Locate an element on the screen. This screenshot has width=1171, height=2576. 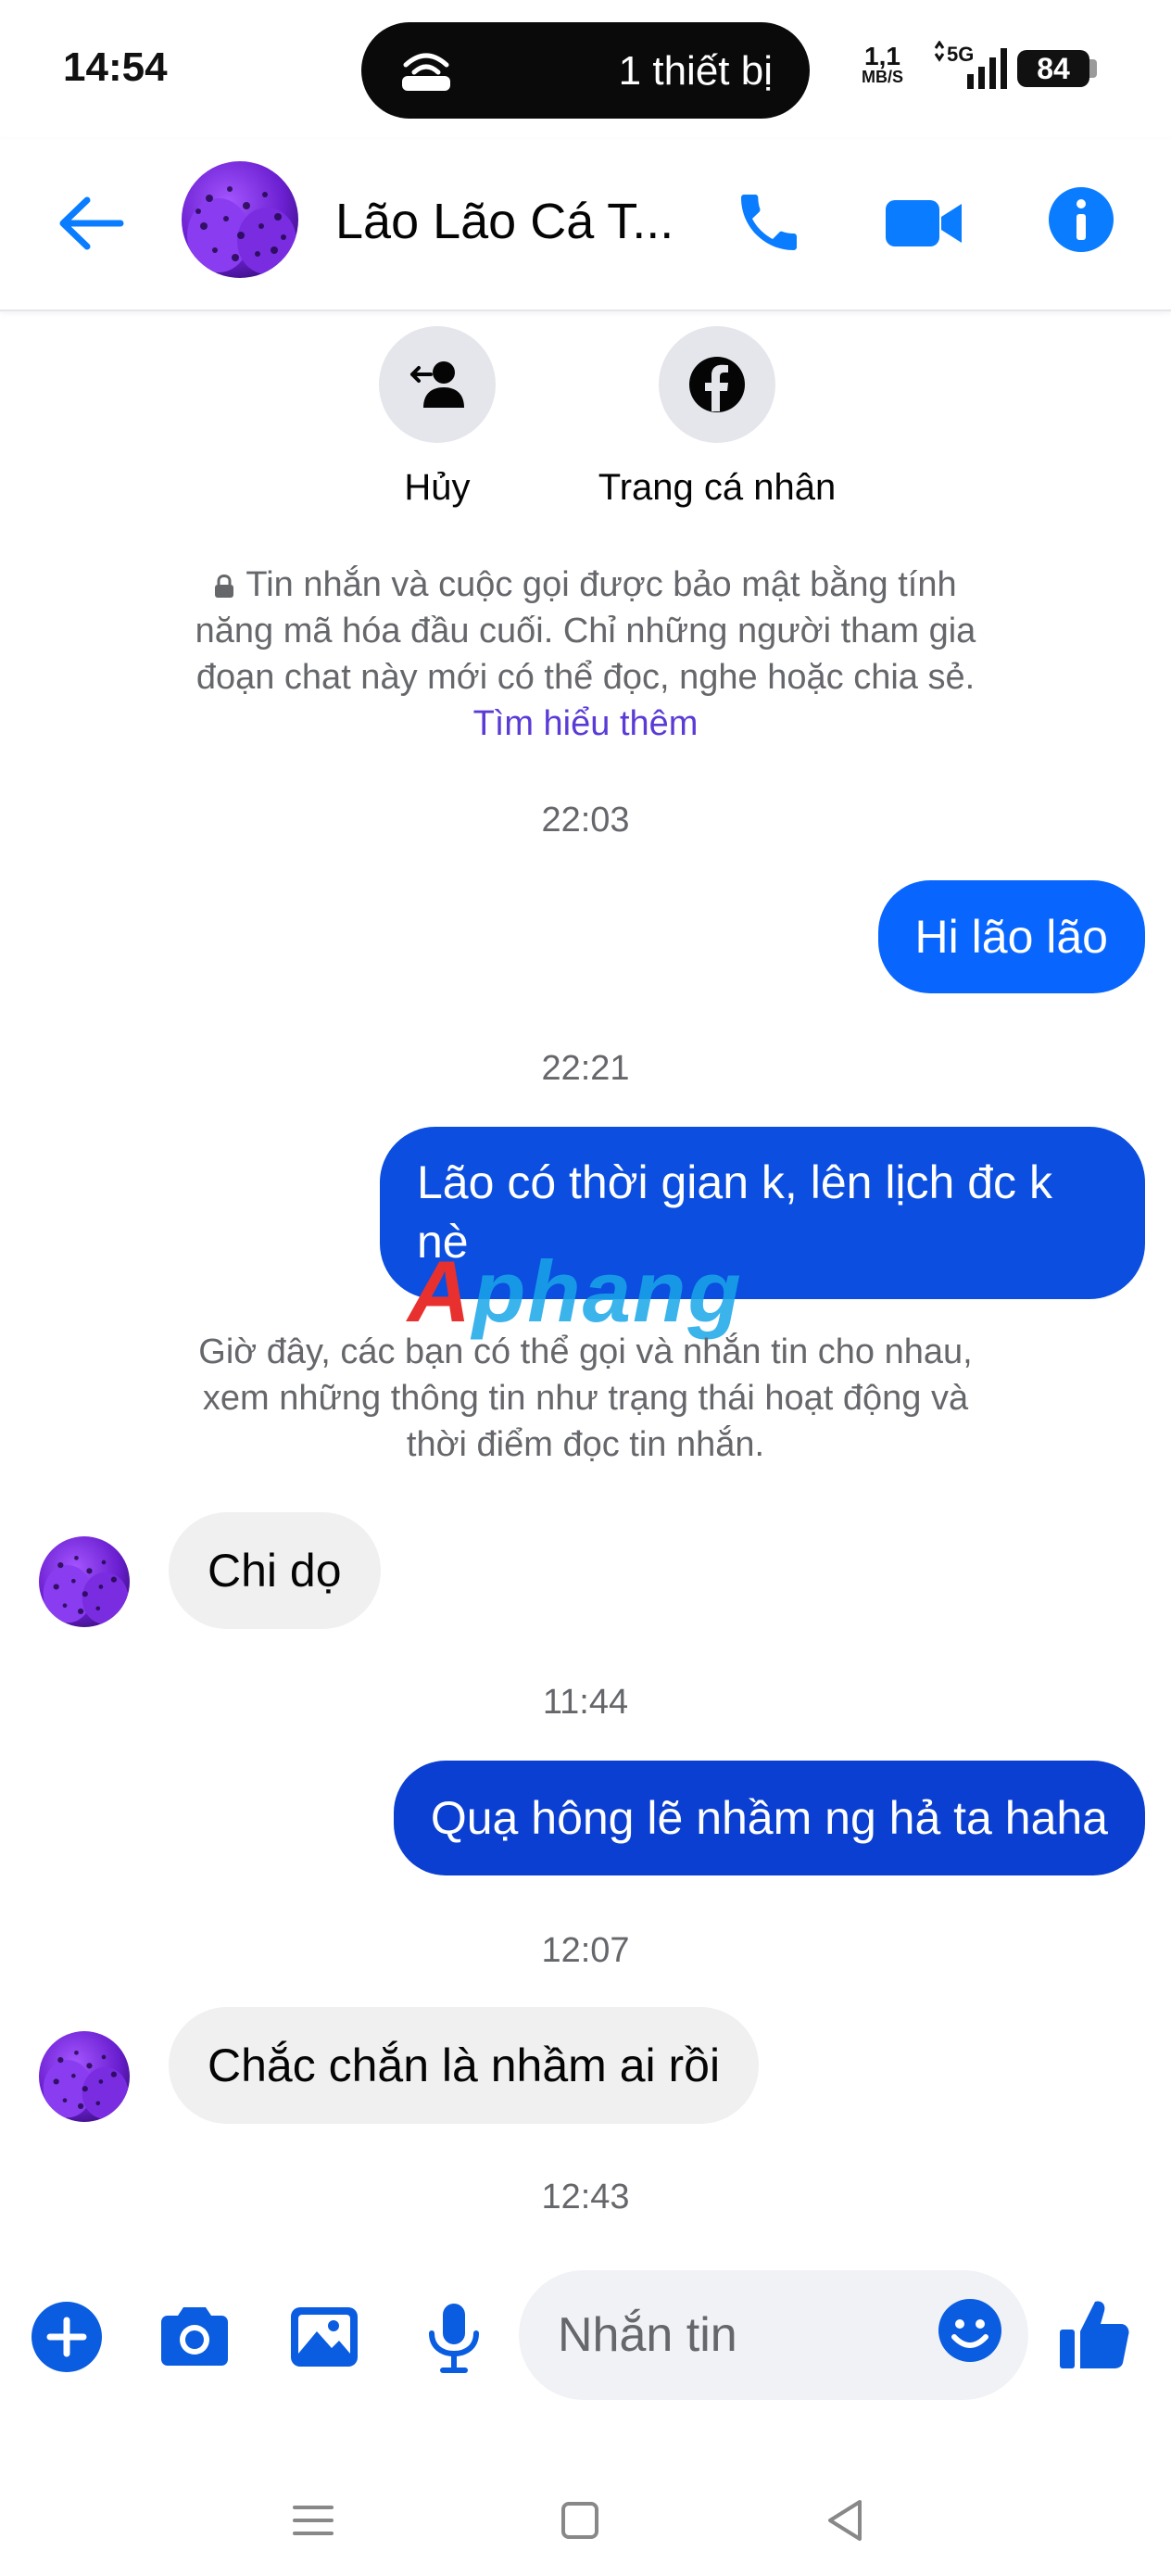
system-navigation-bar is located at coordinates (585, 2520).